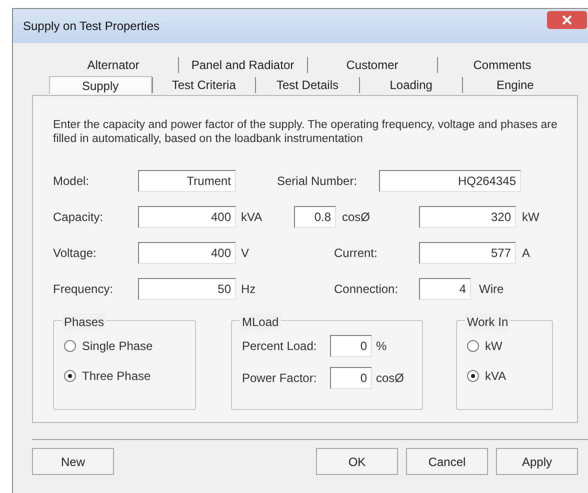 The height and width of the screenshot is (493, 588). What do you see at coordinates (248, 289) in the screenshot?
I see `unit-label: Hz` at bounding box center [248, 289].